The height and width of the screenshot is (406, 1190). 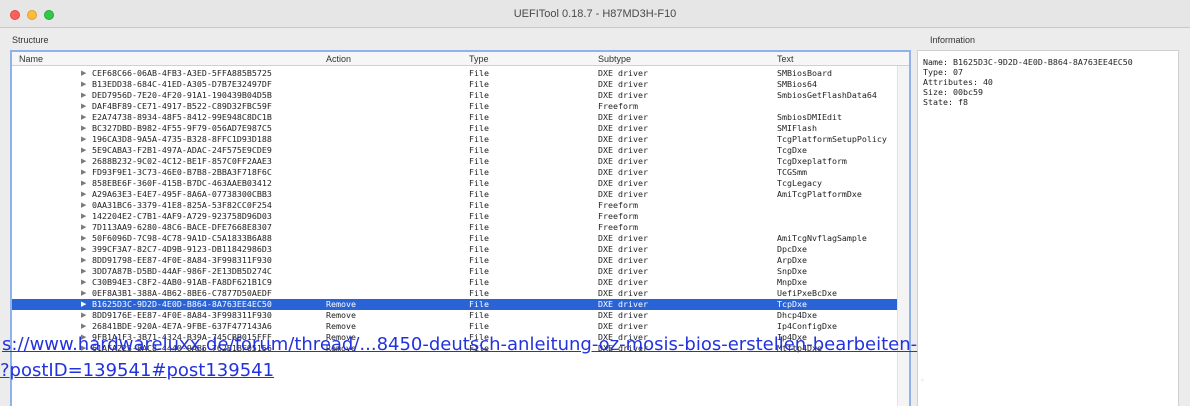 What do you see at coordinates (479, 59) in the screenshot?
I see `column-header-type: Type` at bounding box center [479, 59].